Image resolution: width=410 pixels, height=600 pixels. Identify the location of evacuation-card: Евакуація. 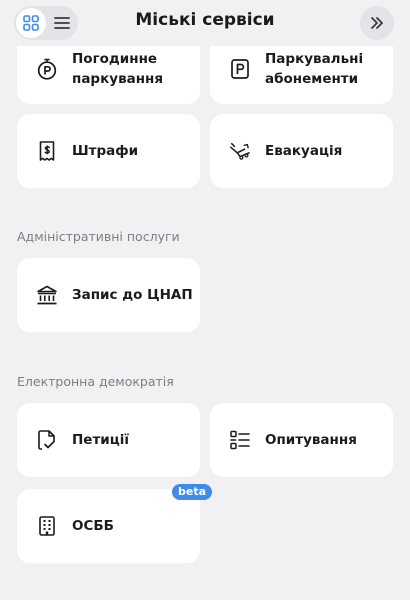
(301, 151).